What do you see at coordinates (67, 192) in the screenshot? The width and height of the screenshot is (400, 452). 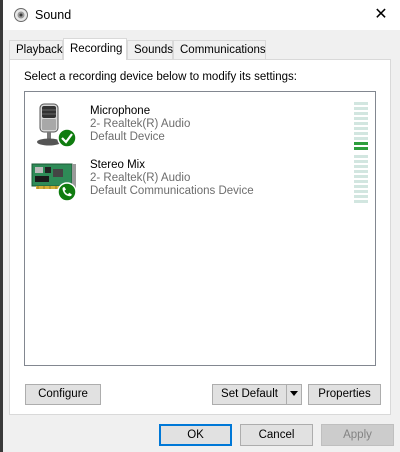 I see `phone-badge-icon` at bounding box center [67, 192].